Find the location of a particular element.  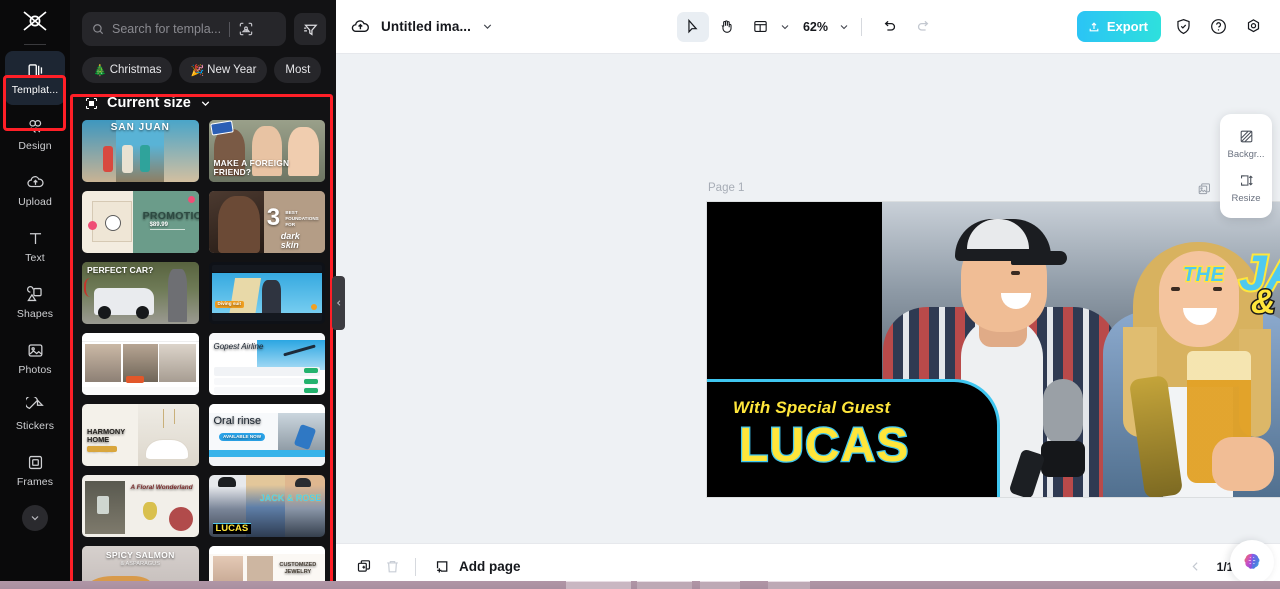

shield-check-button is located at coordinates (1183, 27).